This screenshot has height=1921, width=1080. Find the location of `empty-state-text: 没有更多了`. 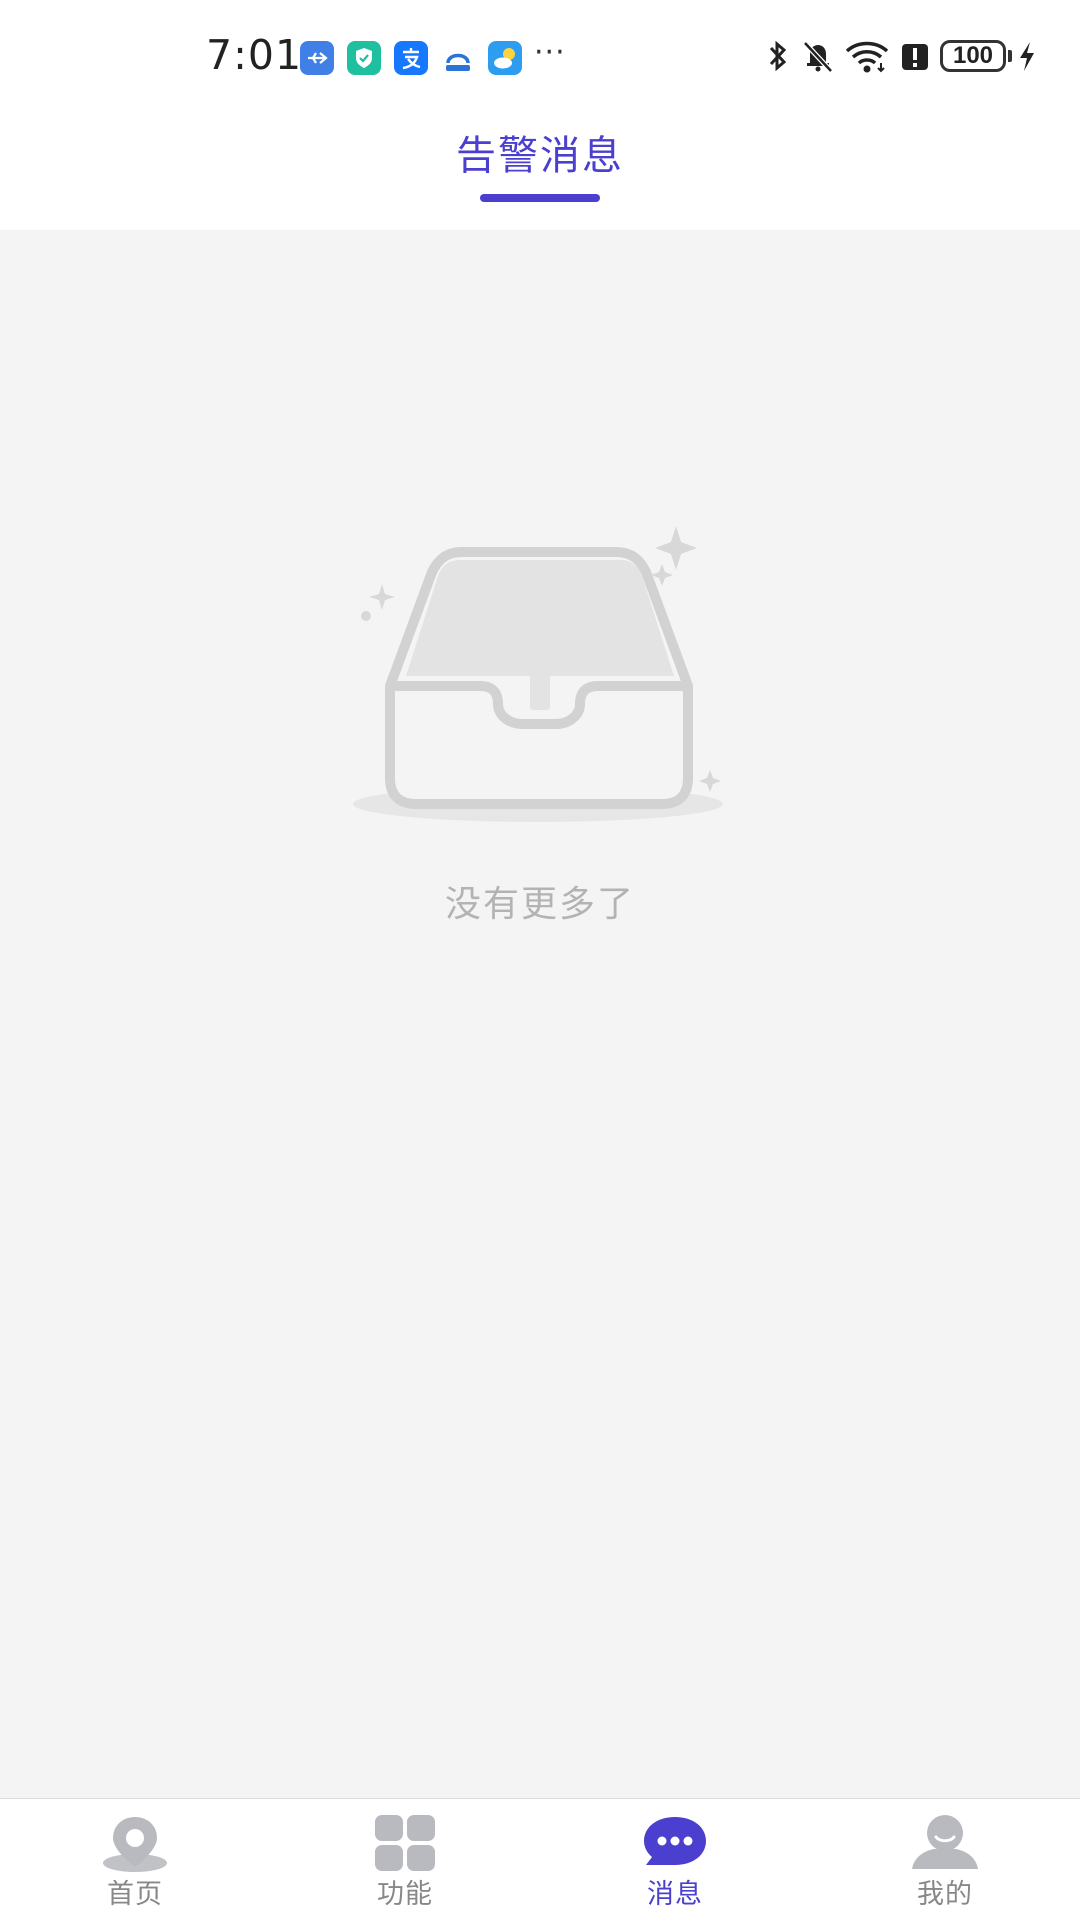

empty-state-text: 没有更多了 is located at coordinates (539, 904).